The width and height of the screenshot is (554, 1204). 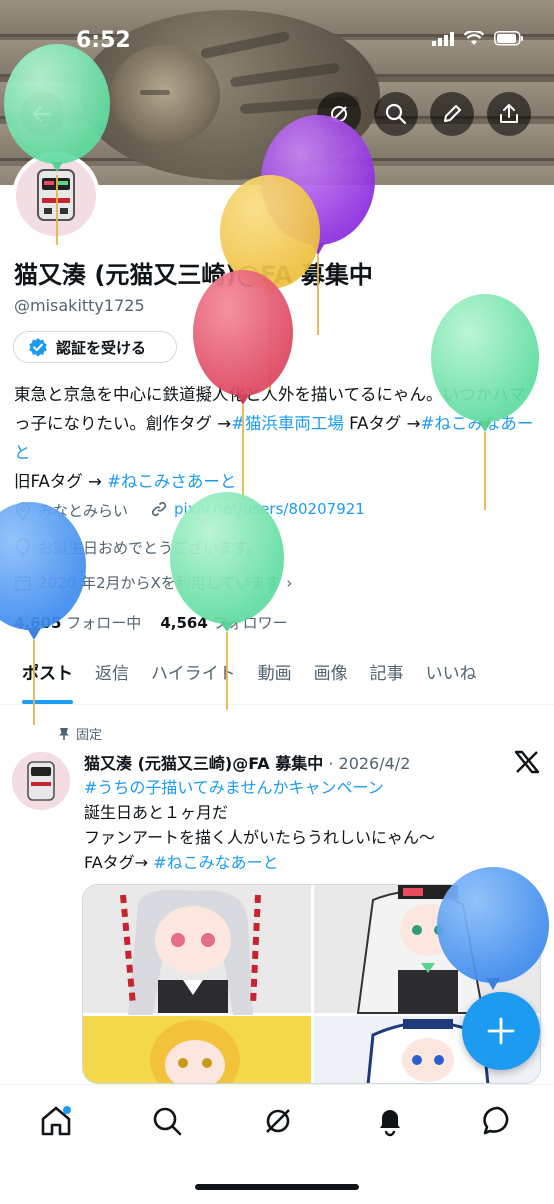 I want to click on hashtag-link: #うちの子描いてみませんかキャンペーン, so click(x=234, y=787).